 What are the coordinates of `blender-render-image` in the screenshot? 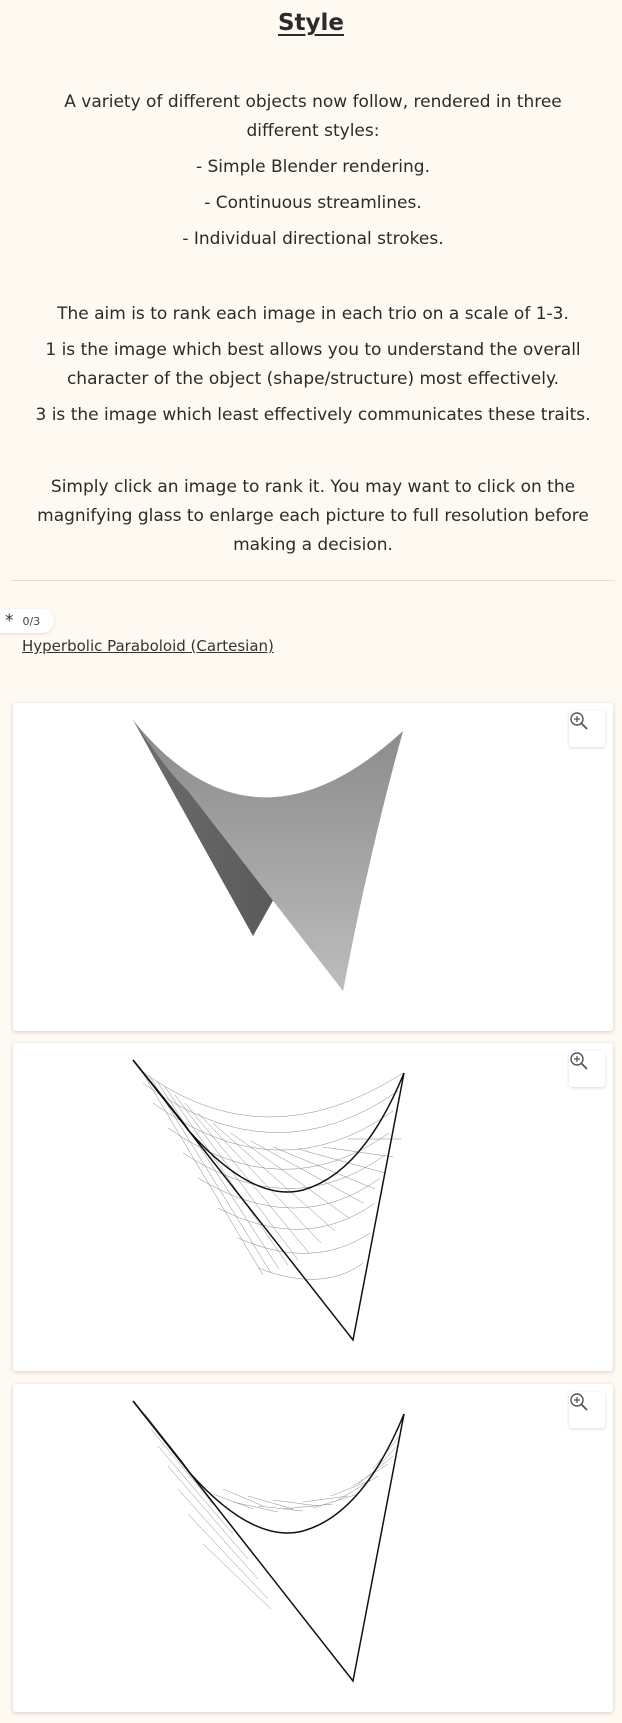 It's located at (268, 855).